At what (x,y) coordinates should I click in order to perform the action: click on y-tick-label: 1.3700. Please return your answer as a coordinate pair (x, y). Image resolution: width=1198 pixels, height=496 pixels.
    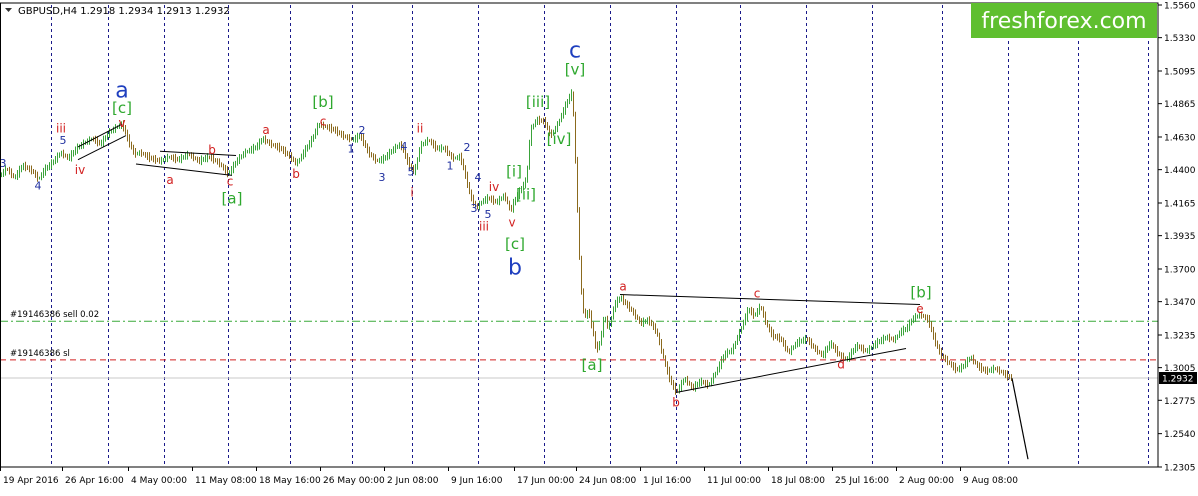
    Looking at the image, I should click on (1180, 271).